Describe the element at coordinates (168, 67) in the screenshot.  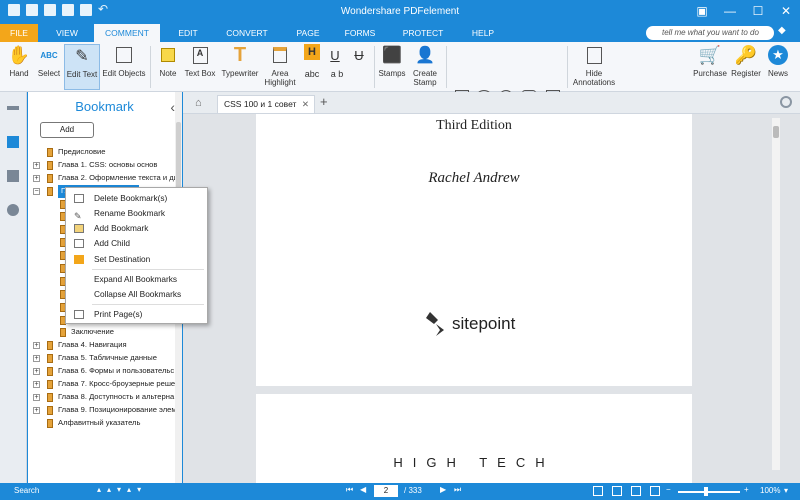
I see `note-button: Note` at that location.